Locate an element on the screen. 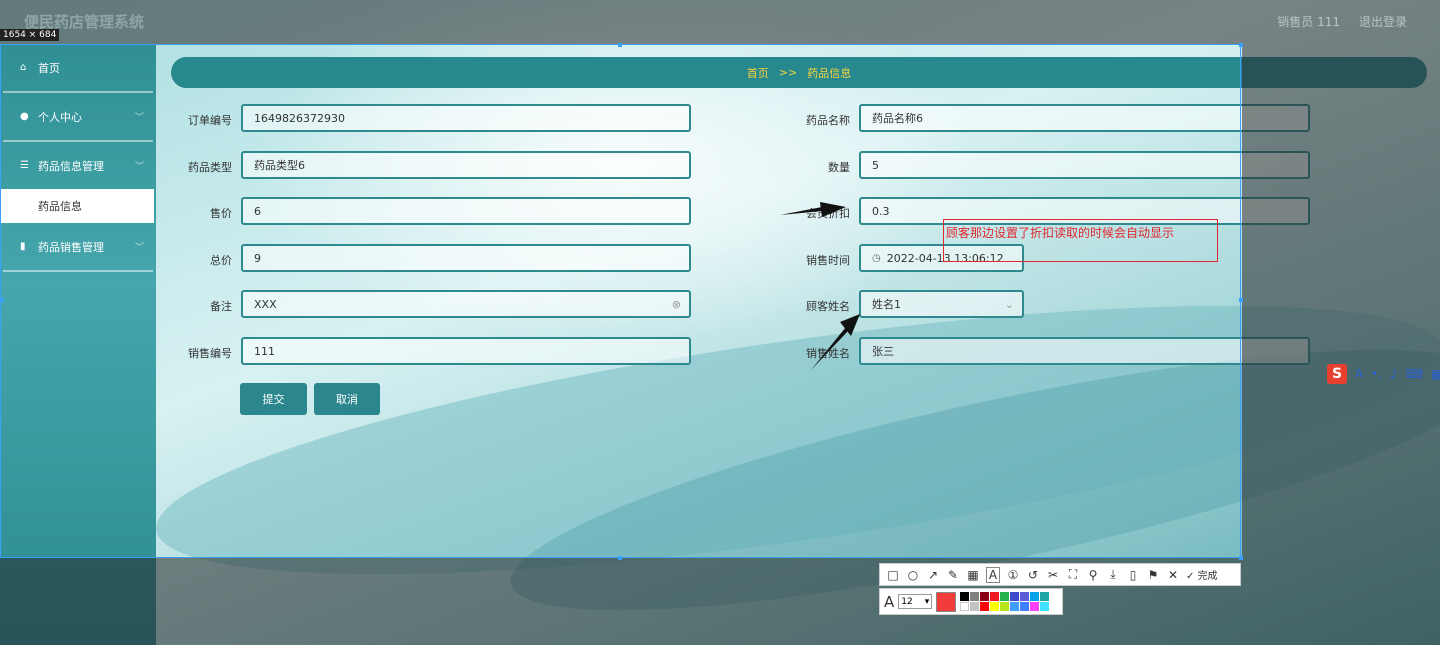  drug-type-label: 药品类型 is located at coordinates (210, 167).